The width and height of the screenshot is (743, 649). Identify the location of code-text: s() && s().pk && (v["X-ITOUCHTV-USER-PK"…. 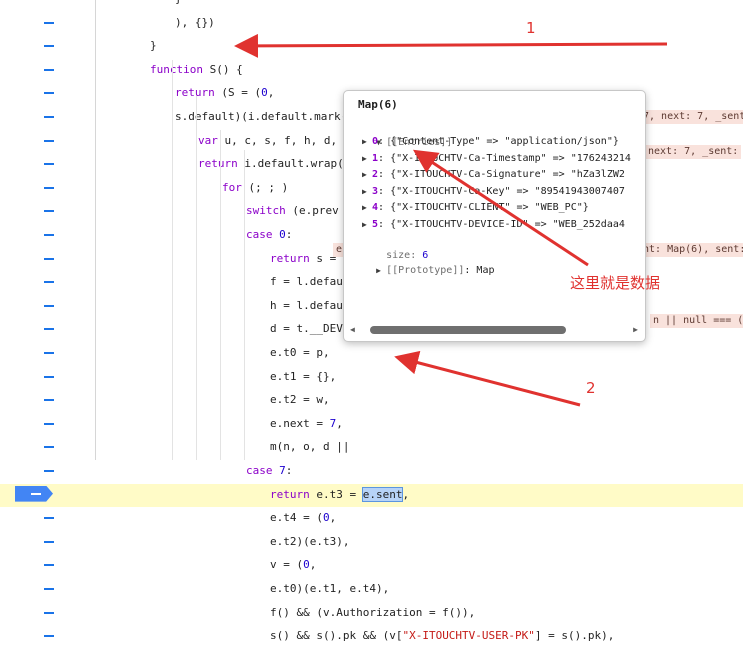
(442, 636).